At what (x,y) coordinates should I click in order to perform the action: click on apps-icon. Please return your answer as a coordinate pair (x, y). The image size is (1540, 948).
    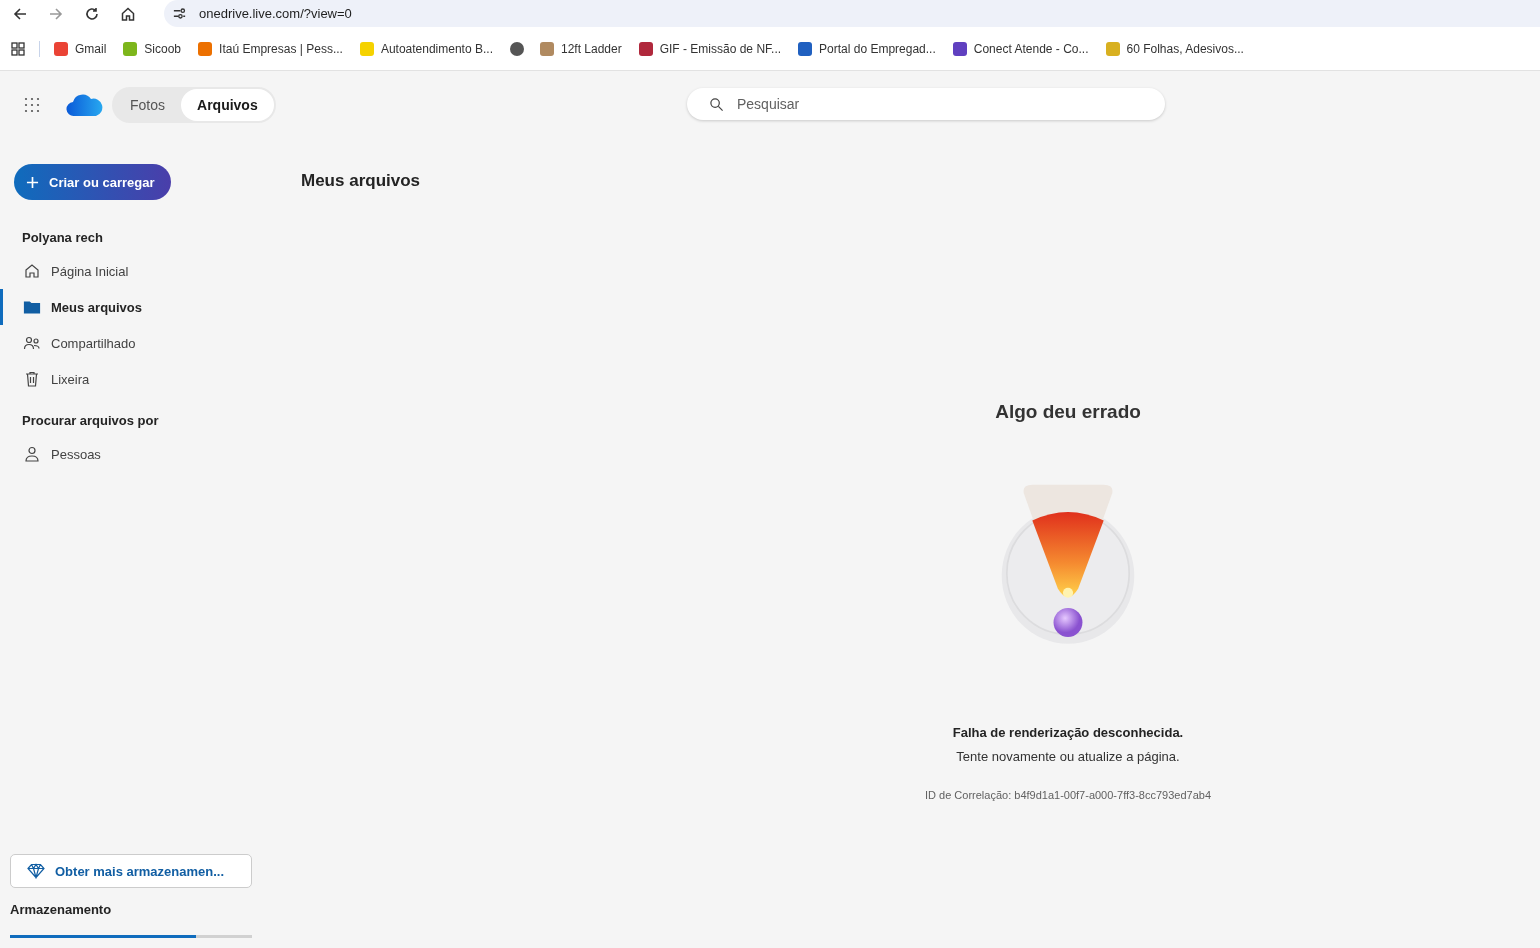
    Looking at the image, I should click on (18, 48).